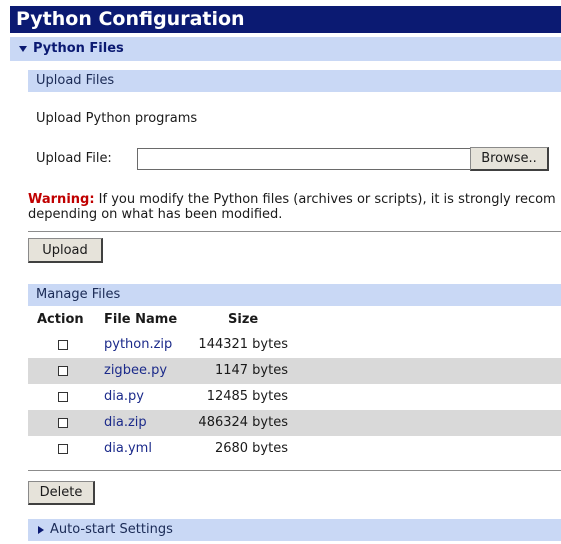 This screenshot has width=561, height=544. I want to click on table-row: dia.yml 2680 bytes, so click(294, 449).